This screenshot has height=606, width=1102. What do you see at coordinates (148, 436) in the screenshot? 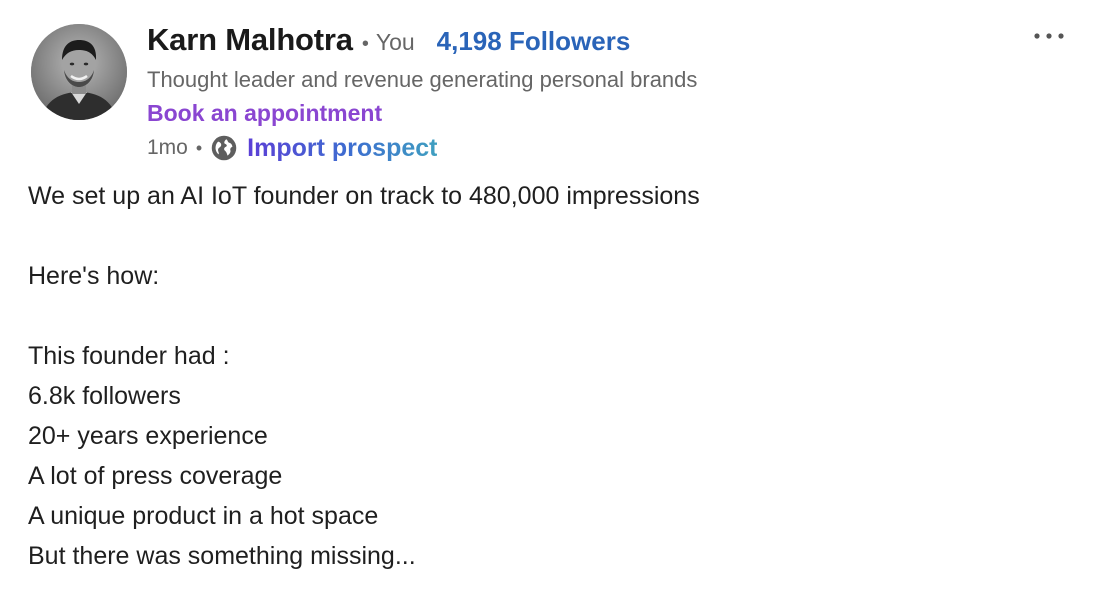
I see `post-line: 20+ years experience` at bounding box center [148, 436].